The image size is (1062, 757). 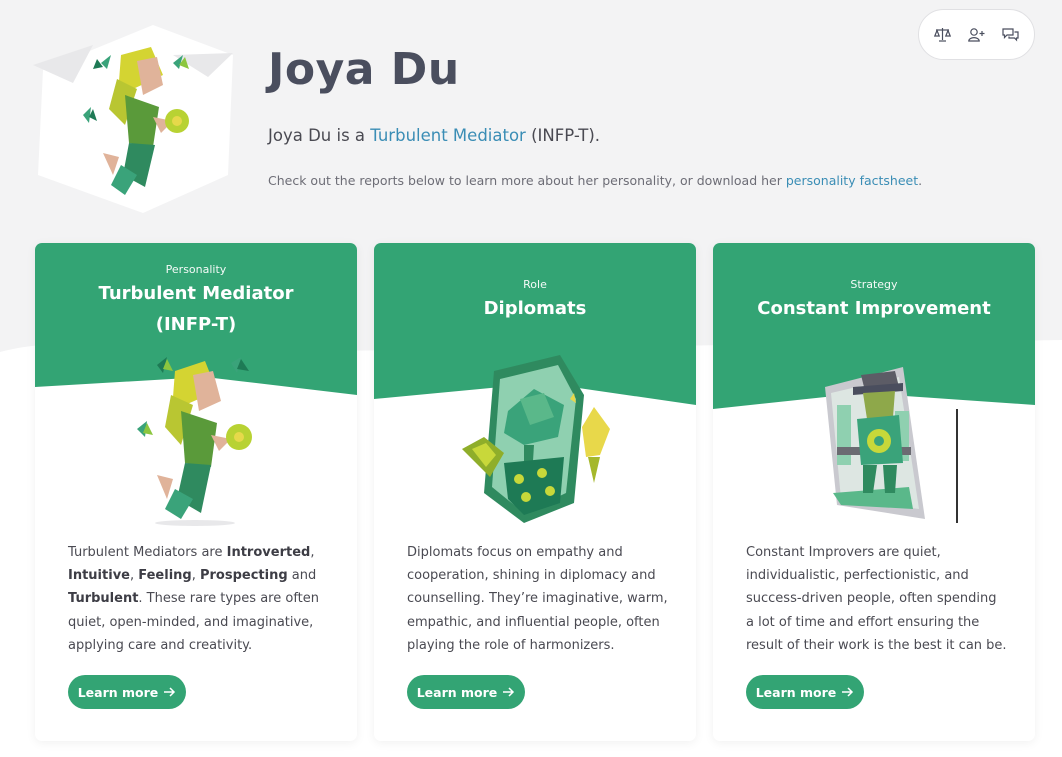 What do you see at coordinates (243, 576) in the screenshot?
I see `trait-keyword: Prospecting` at bounding box center [243, 576].